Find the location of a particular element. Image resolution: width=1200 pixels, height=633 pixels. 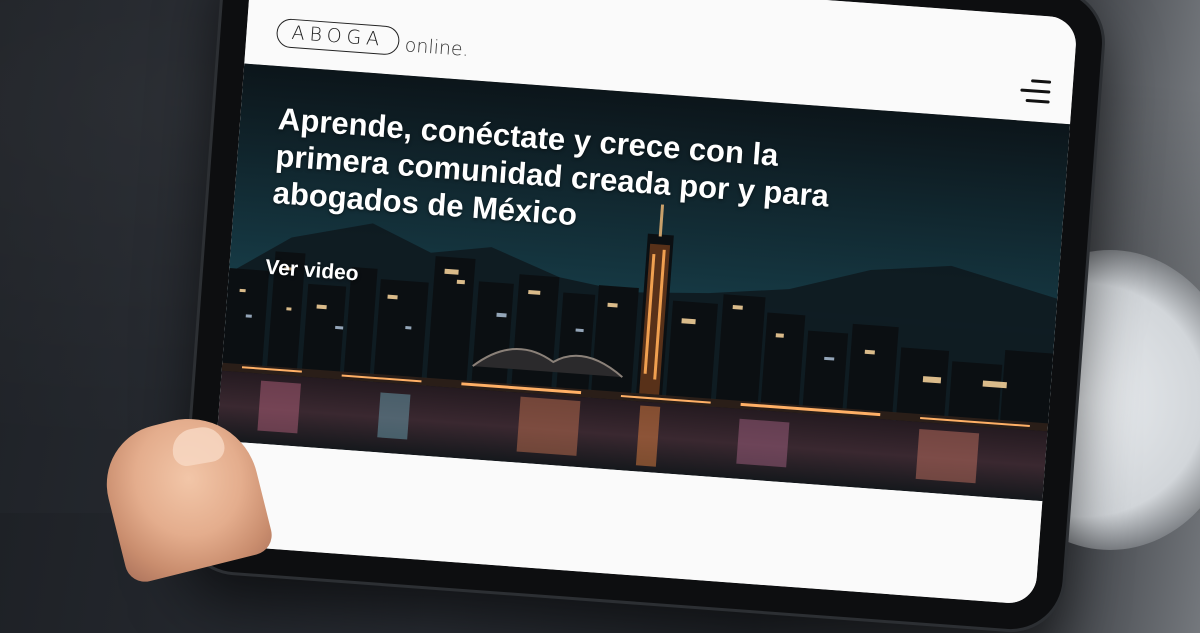

site-logo: ABOGA online. is located at coordinates (372, 39).